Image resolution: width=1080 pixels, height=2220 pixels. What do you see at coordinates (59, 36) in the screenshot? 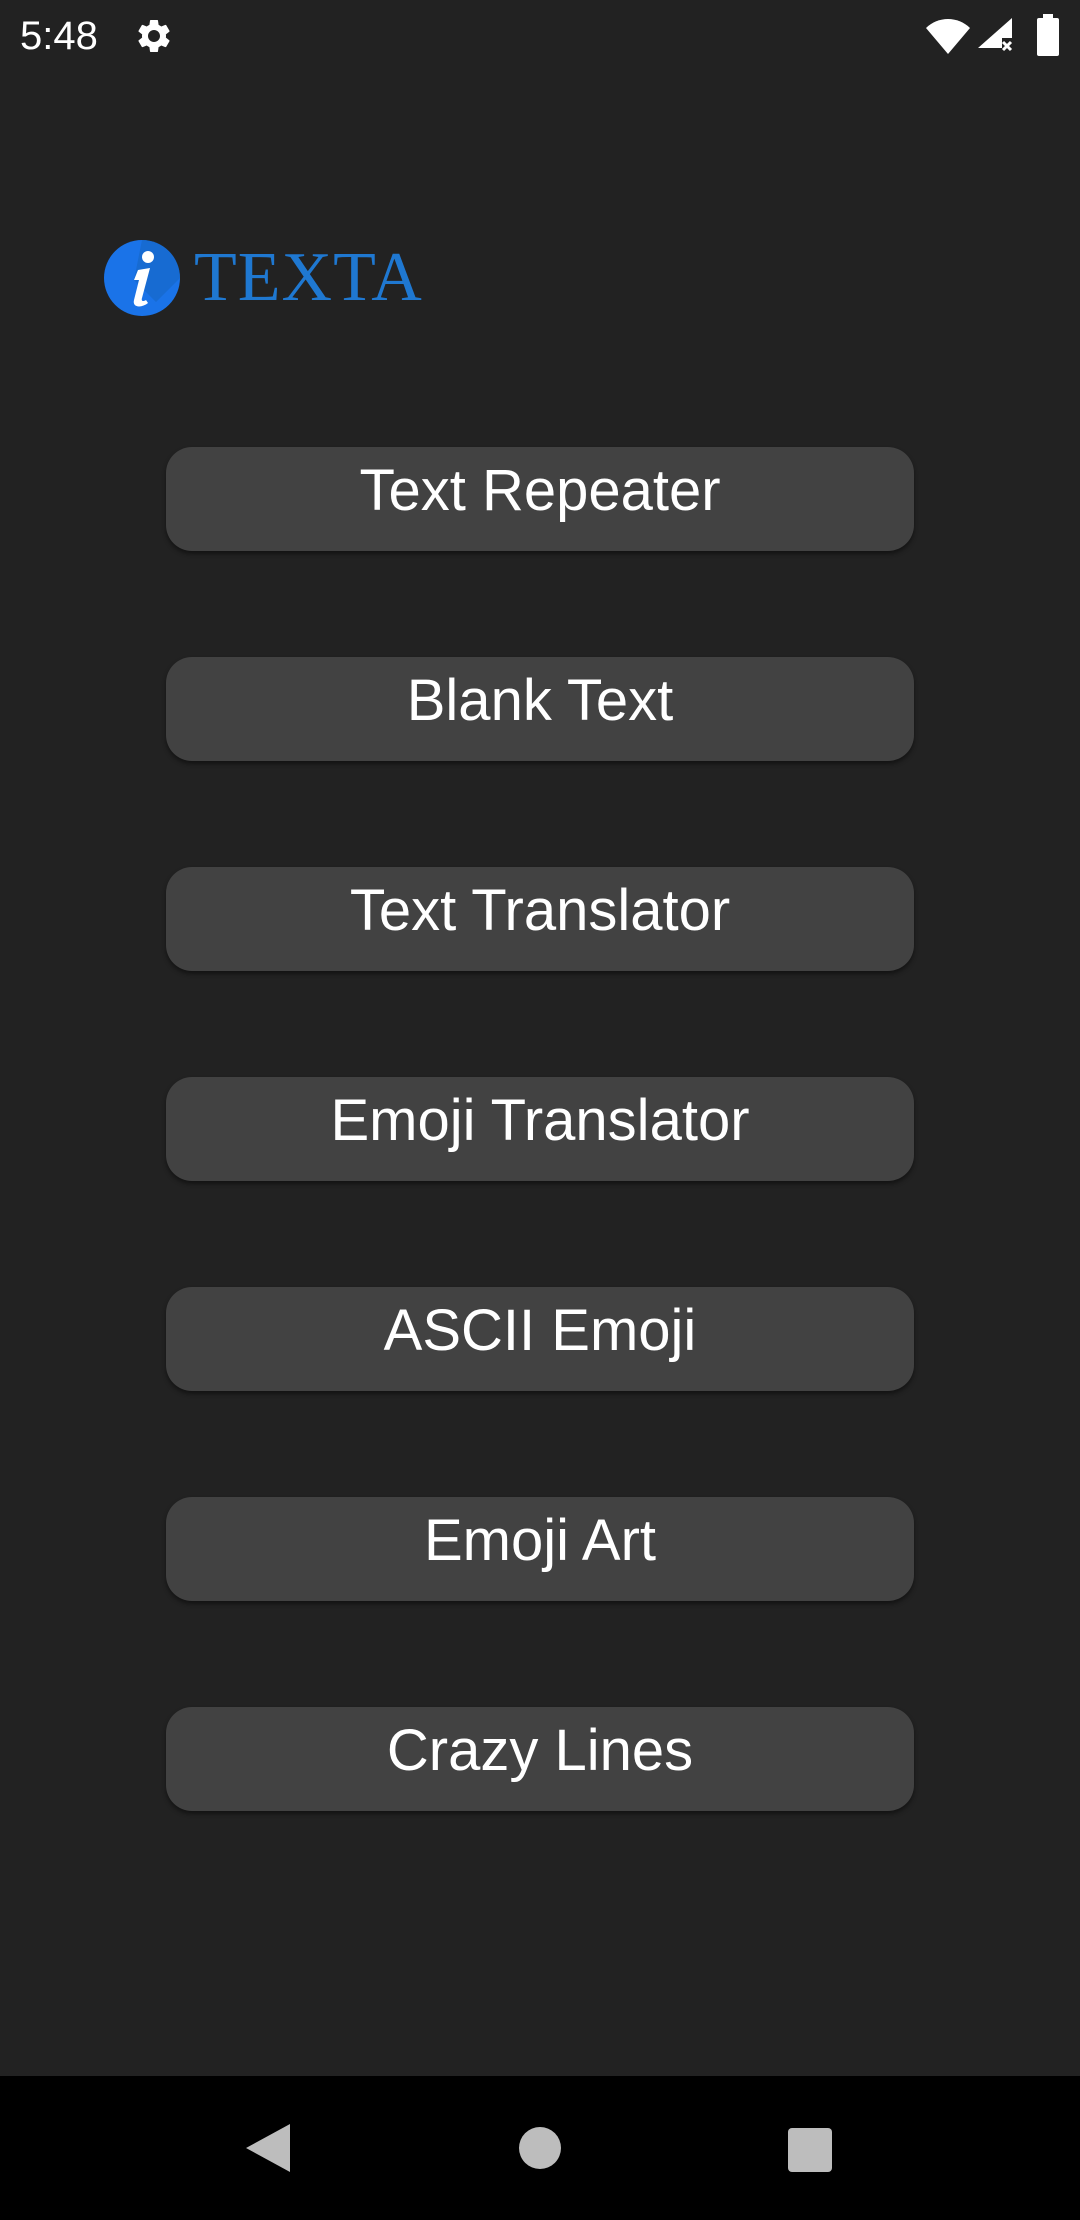
I see `status-time: 5:48` at bounding box center [59, 36].